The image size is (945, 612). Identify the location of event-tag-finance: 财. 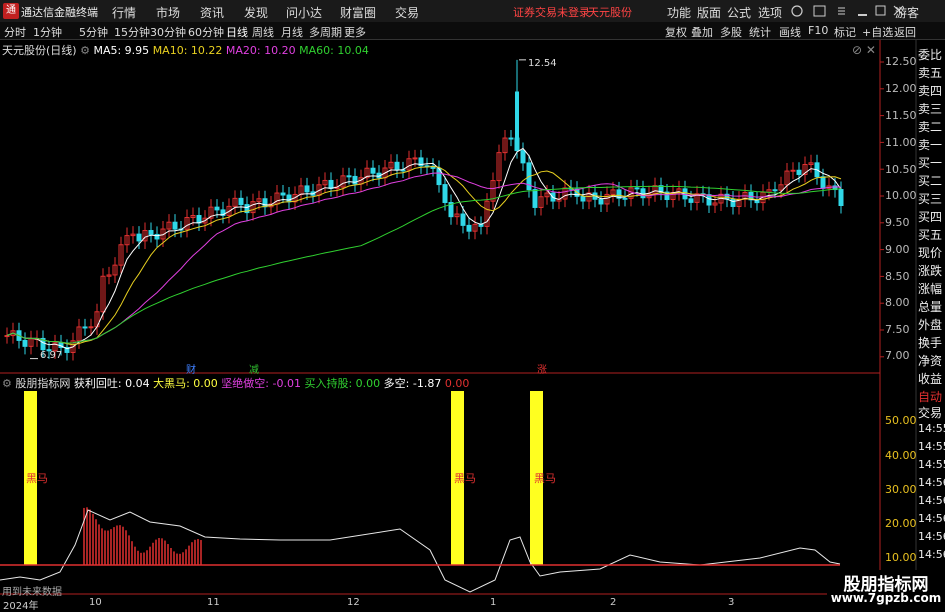
(191, 368).